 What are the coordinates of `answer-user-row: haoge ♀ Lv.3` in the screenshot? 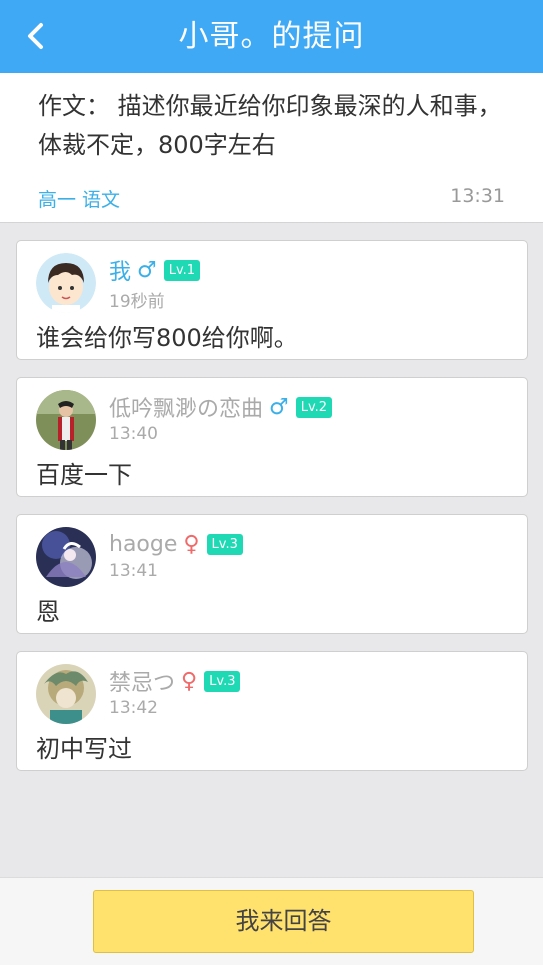 It's located at (176, 544).